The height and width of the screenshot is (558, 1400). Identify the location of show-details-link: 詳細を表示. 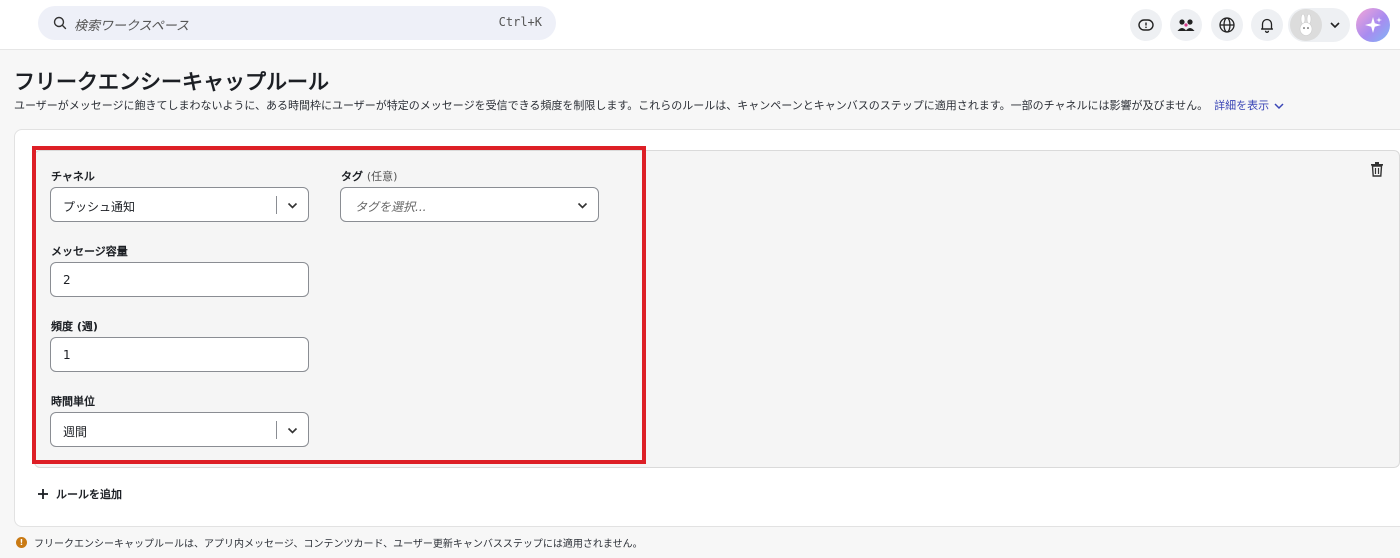
(1241, 105).